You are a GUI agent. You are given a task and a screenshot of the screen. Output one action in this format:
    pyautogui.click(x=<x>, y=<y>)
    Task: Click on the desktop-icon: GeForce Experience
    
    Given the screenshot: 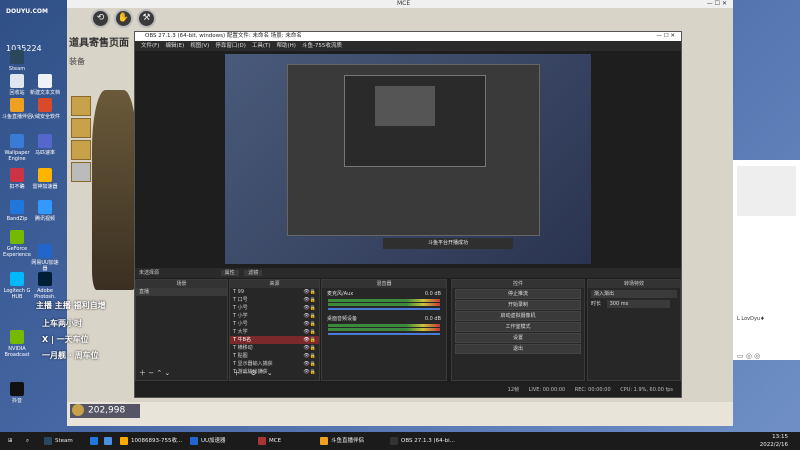 What is the action you would take?
    pyautogui.click(x=17, y=244)
    